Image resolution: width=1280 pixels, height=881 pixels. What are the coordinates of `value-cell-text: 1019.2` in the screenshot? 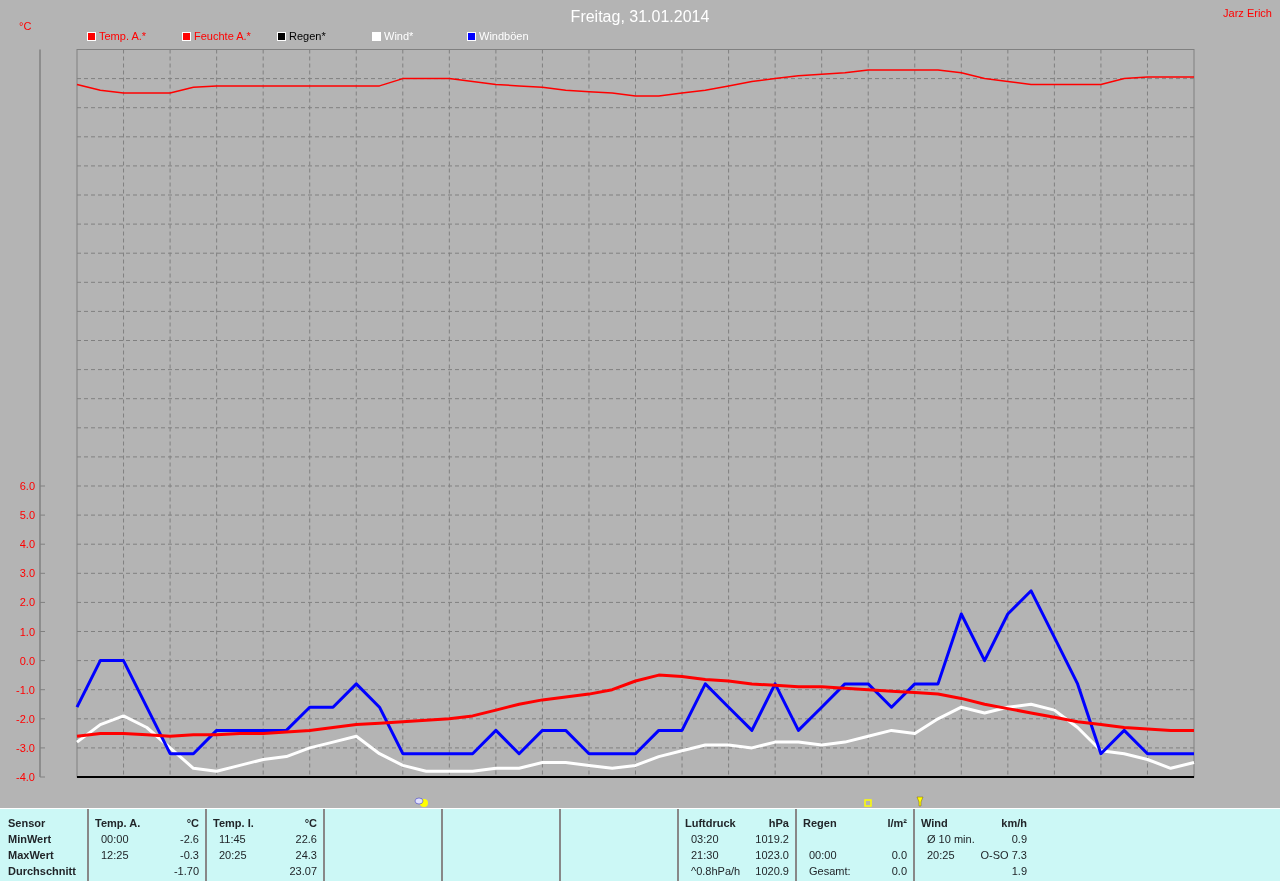 It's located at (772, 839).